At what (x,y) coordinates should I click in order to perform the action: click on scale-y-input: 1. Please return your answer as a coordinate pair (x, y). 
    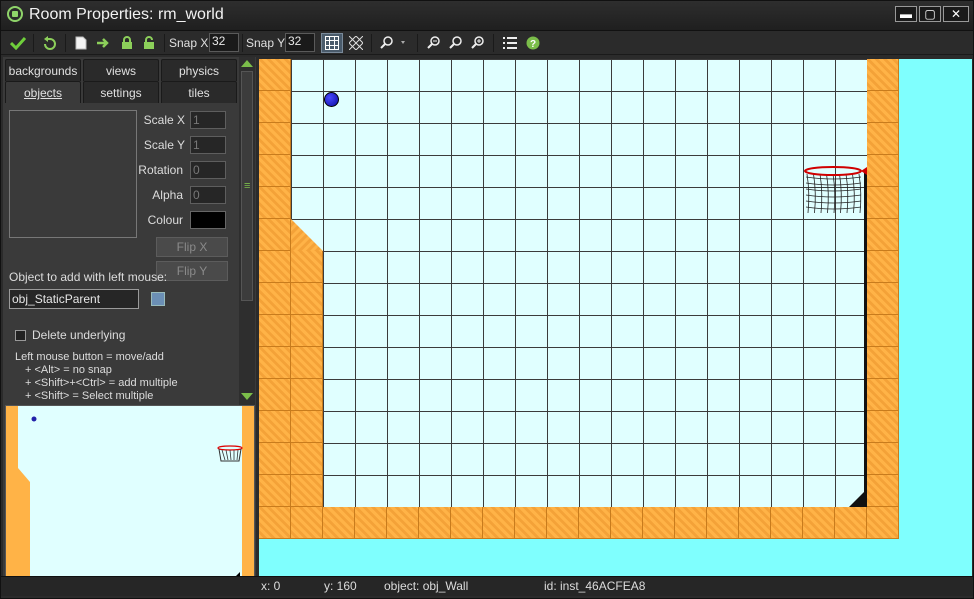
    Looking at the image, I should click on (208, 145).